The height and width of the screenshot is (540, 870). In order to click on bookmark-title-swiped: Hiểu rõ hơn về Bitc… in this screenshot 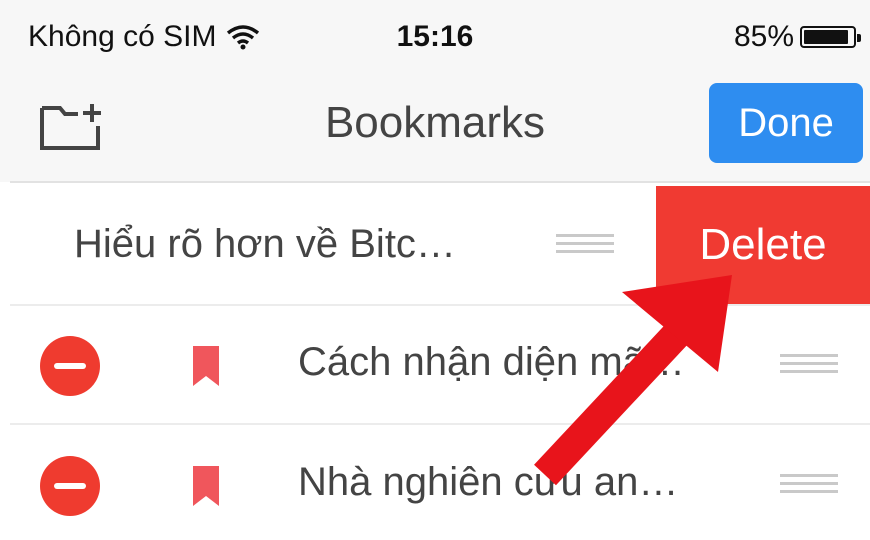, I will do `click(265, 244)`.